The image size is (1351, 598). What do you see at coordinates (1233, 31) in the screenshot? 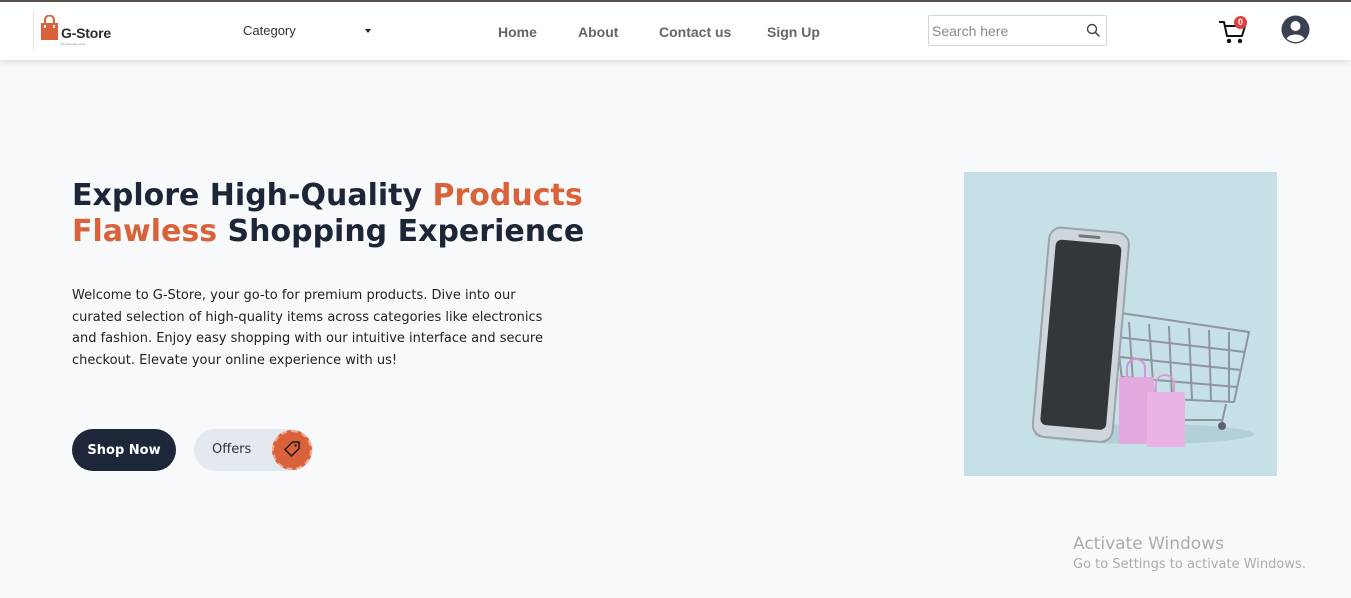
I see `cart-button: 0` at bounding box center [1233, 31].